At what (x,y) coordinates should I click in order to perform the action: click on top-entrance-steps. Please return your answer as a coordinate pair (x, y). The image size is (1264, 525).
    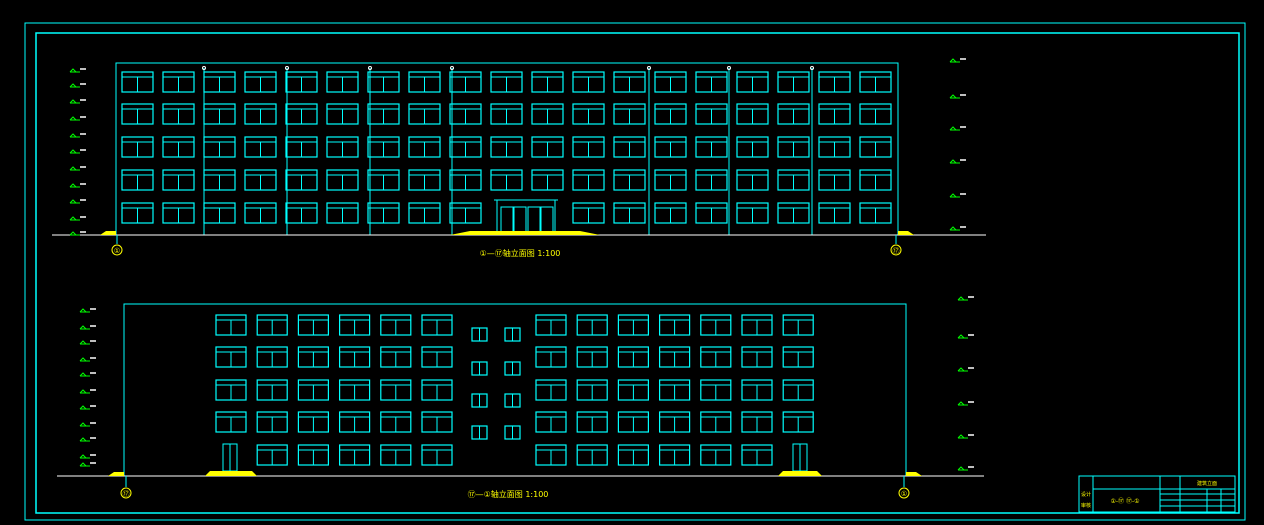
    Looking at the image, I should click on (525, 233).